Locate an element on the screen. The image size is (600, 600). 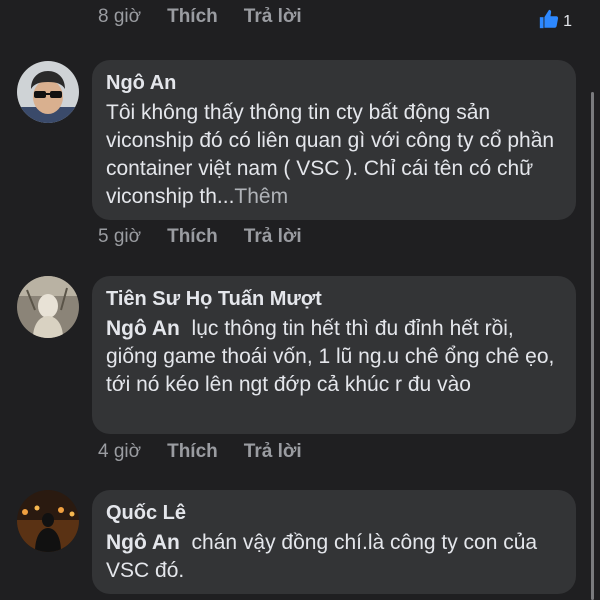
comment-author: Tiên Sư Họ Tuấn Mượt is located at coordinates (334, 299).